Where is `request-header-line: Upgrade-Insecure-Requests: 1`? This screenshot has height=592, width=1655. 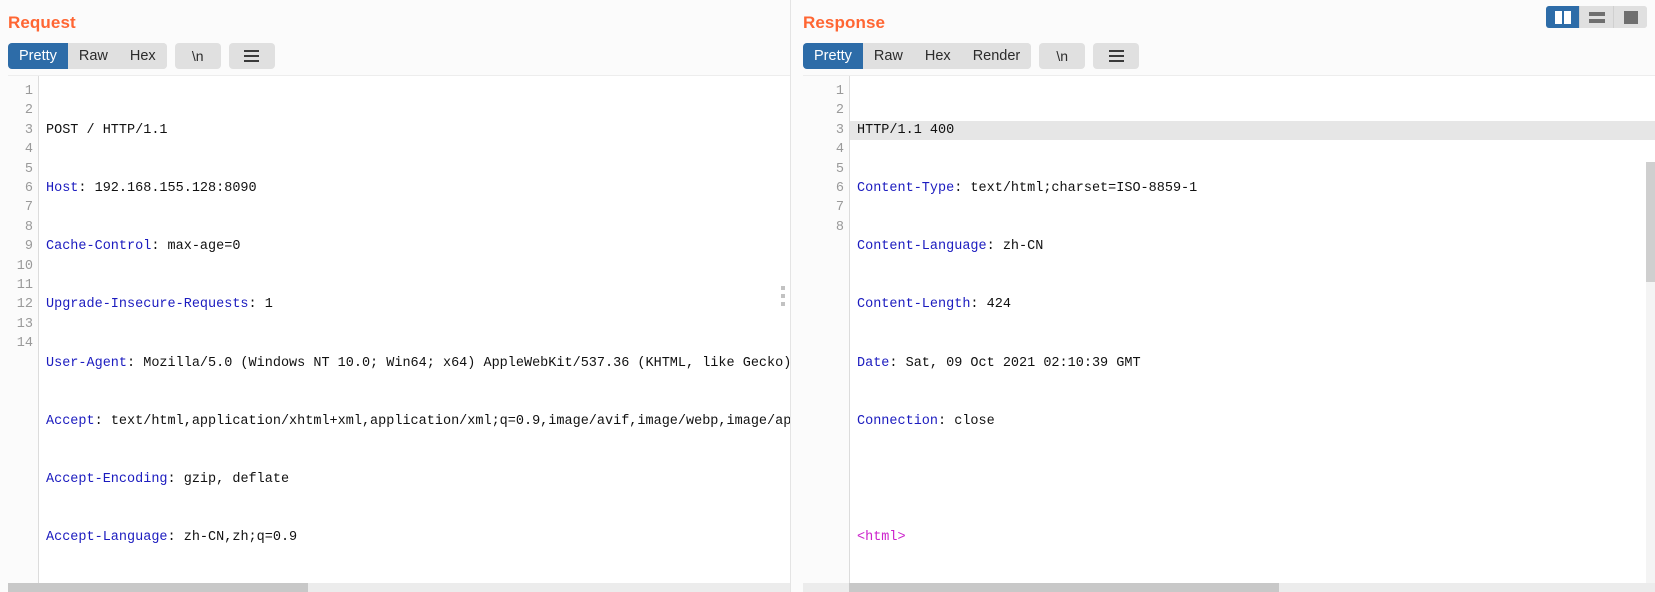 request-header-line: Upgrade-Insecure-Requests: 1 is located at coordinates (159, 305).